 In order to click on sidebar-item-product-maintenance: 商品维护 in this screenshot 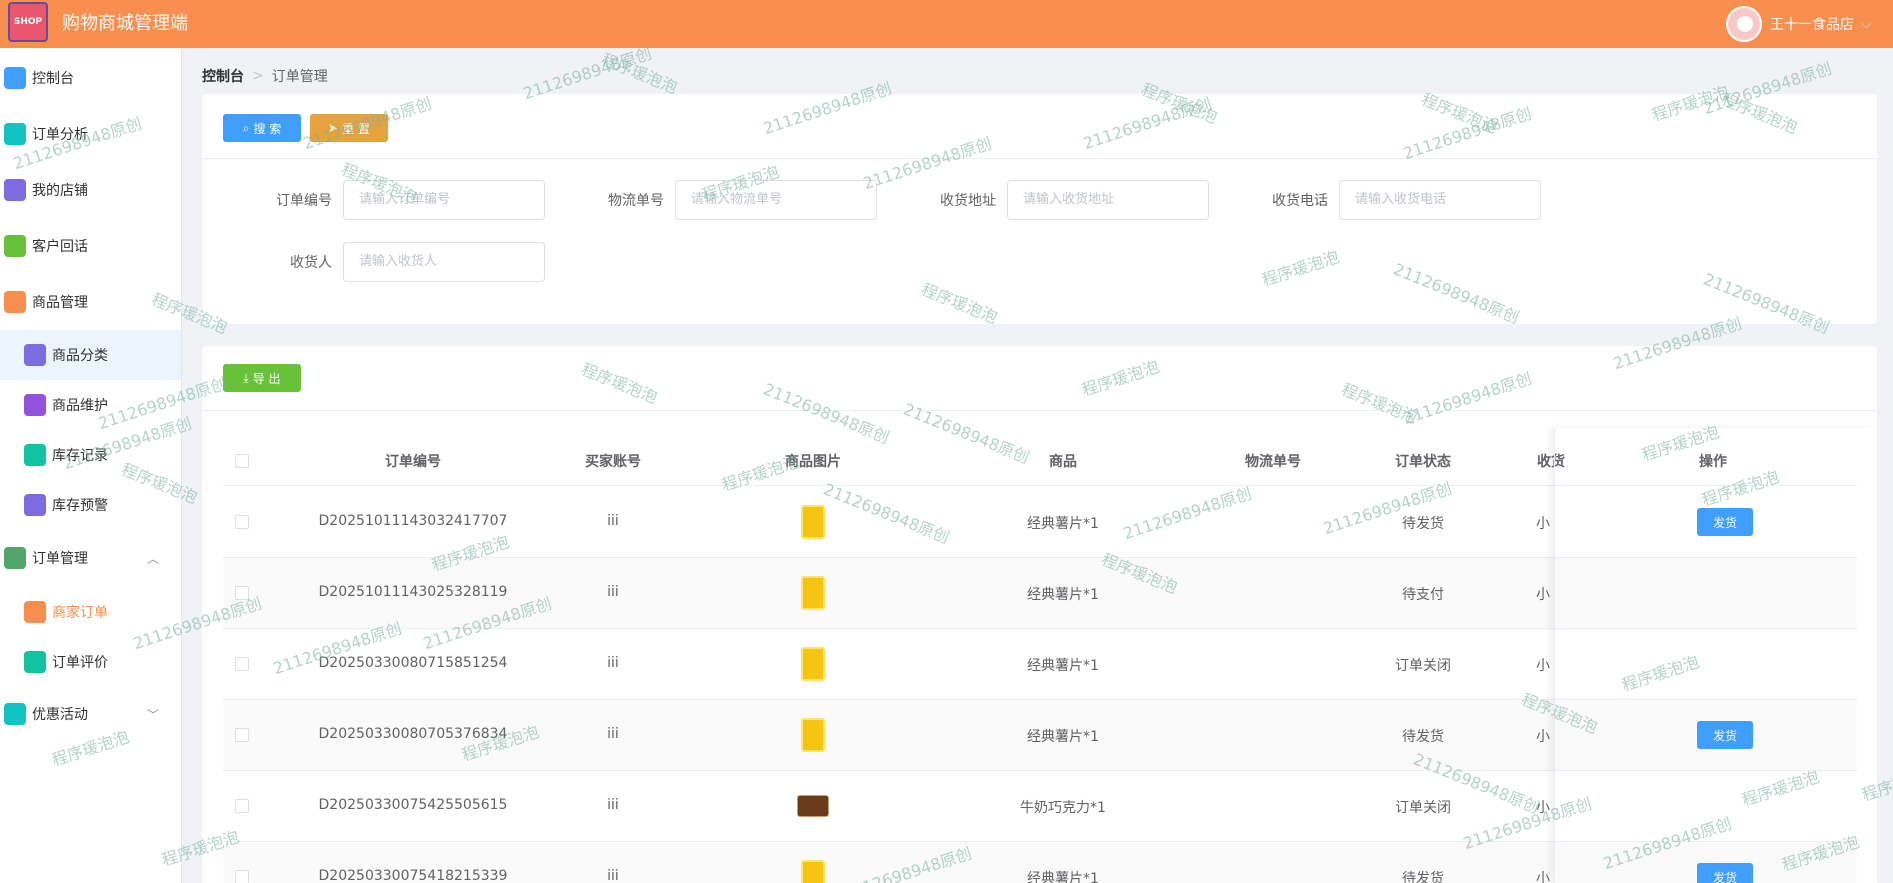, I will do `click(90, 405)`.